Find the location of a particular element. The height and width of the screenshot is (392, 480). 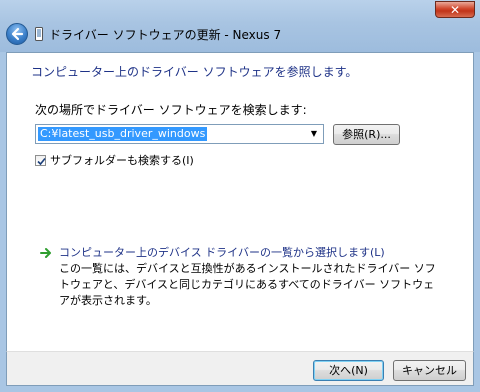

back-arrow-icon is located at coordinates (17, 34).